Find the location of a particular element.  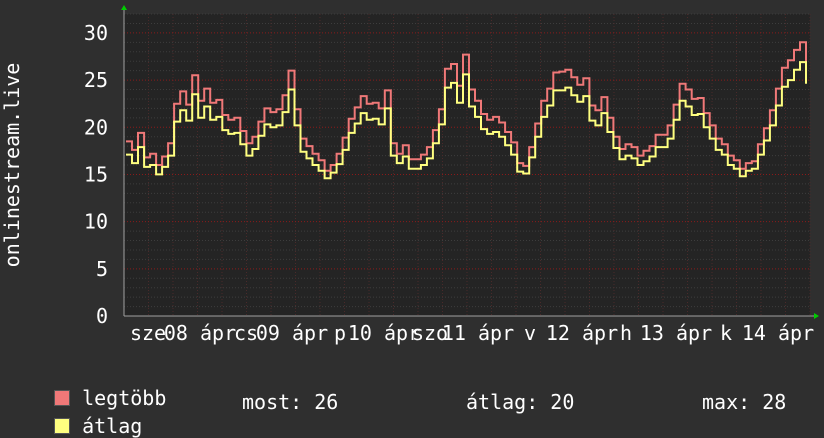

stat-most: most: 26 is located at coordinates (290, 402).